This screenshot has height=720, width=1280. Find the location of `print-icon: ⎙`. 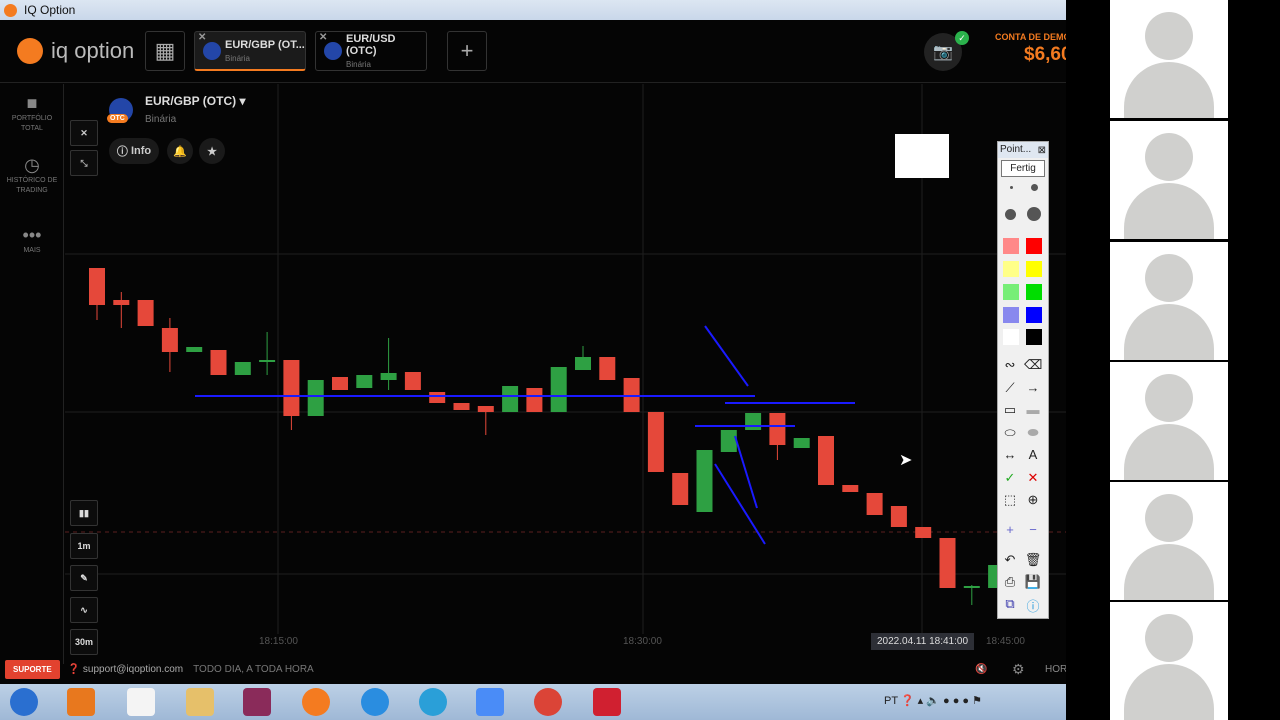

print-icon: ⎙ is located at coordinates (1010, 582).